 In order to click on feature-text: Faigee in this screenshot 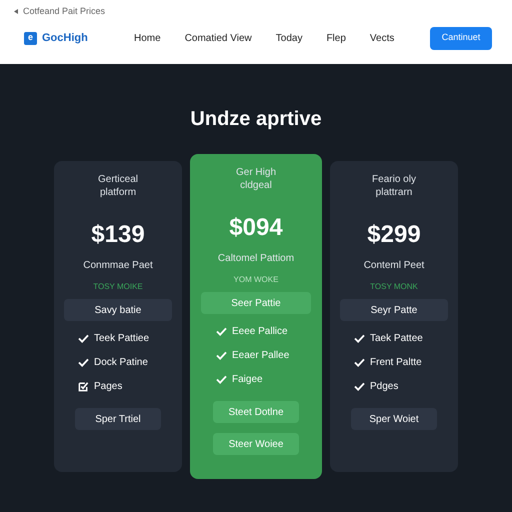, I will do `click(247, 380)`.